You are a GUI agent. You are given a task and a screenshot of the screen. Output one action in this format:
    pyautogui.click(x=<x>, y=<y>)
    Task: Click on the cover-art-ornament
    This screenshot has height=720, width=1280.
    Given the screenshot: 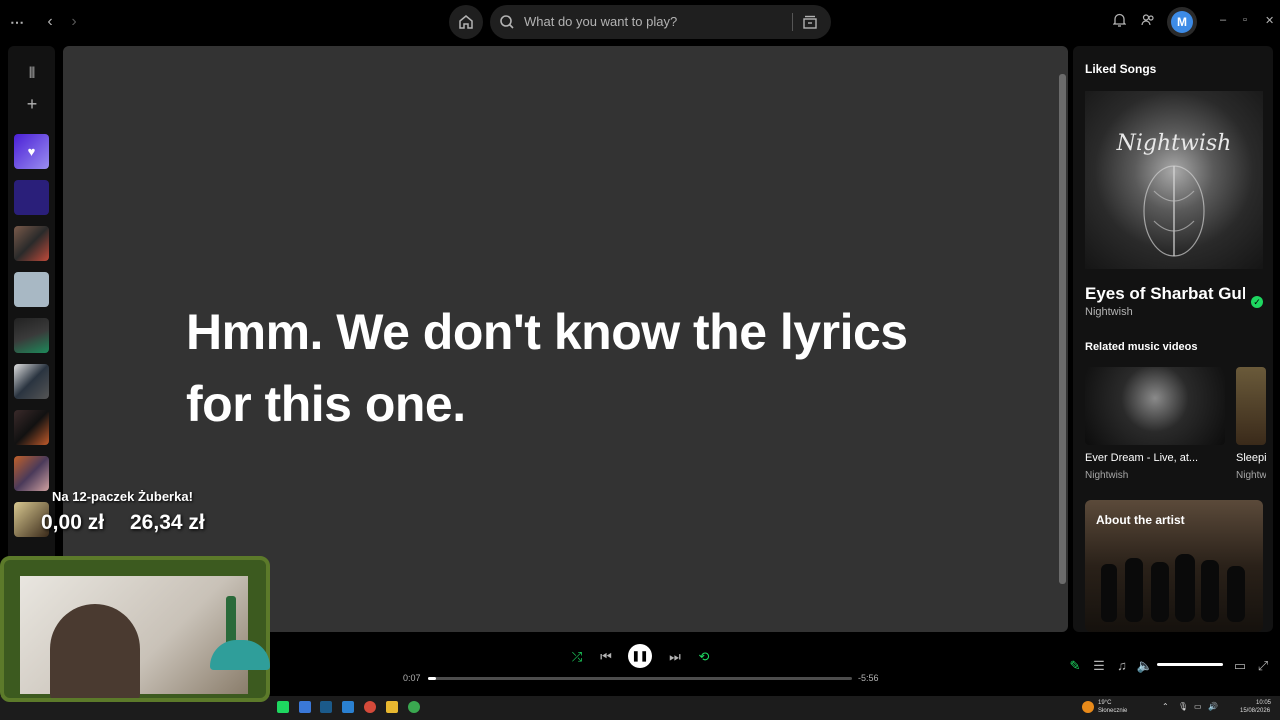 What is the action you would take?
    pyautogui.click(x=1174, y=211)
    